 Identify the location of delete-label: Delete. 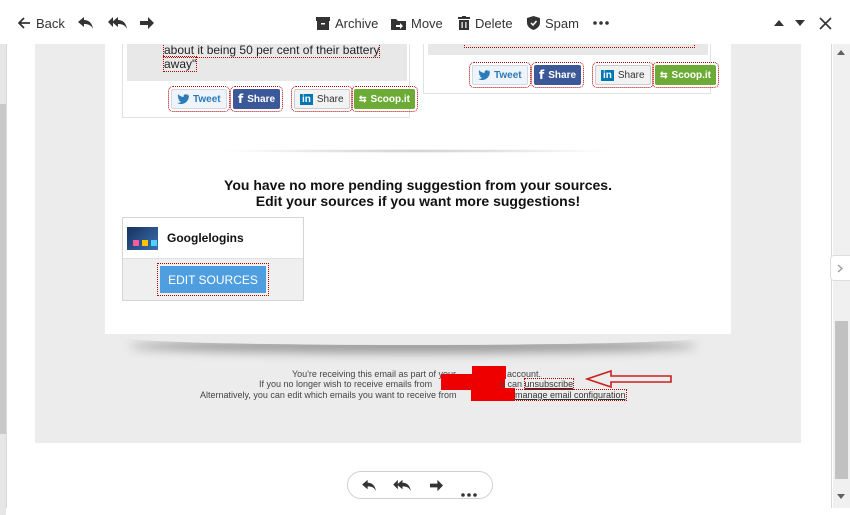
(494, 23).